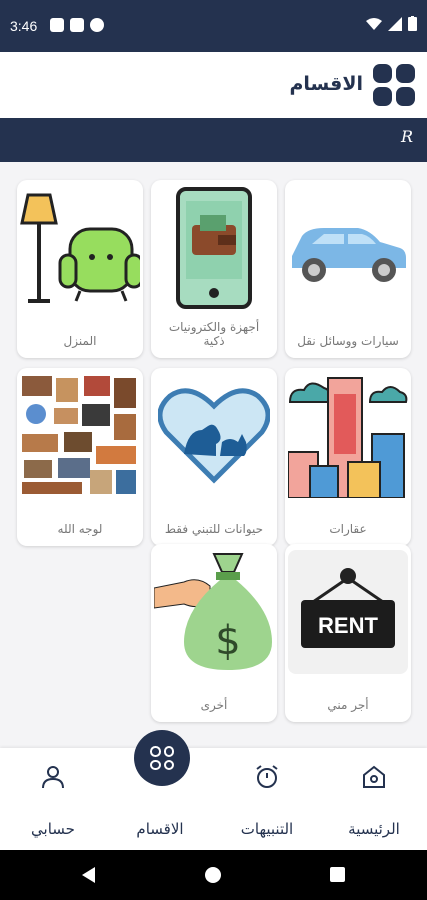 Image resolution: width=427 pixels, height=900 pixels. I want to click on gallery-icon, so click(57, 25).